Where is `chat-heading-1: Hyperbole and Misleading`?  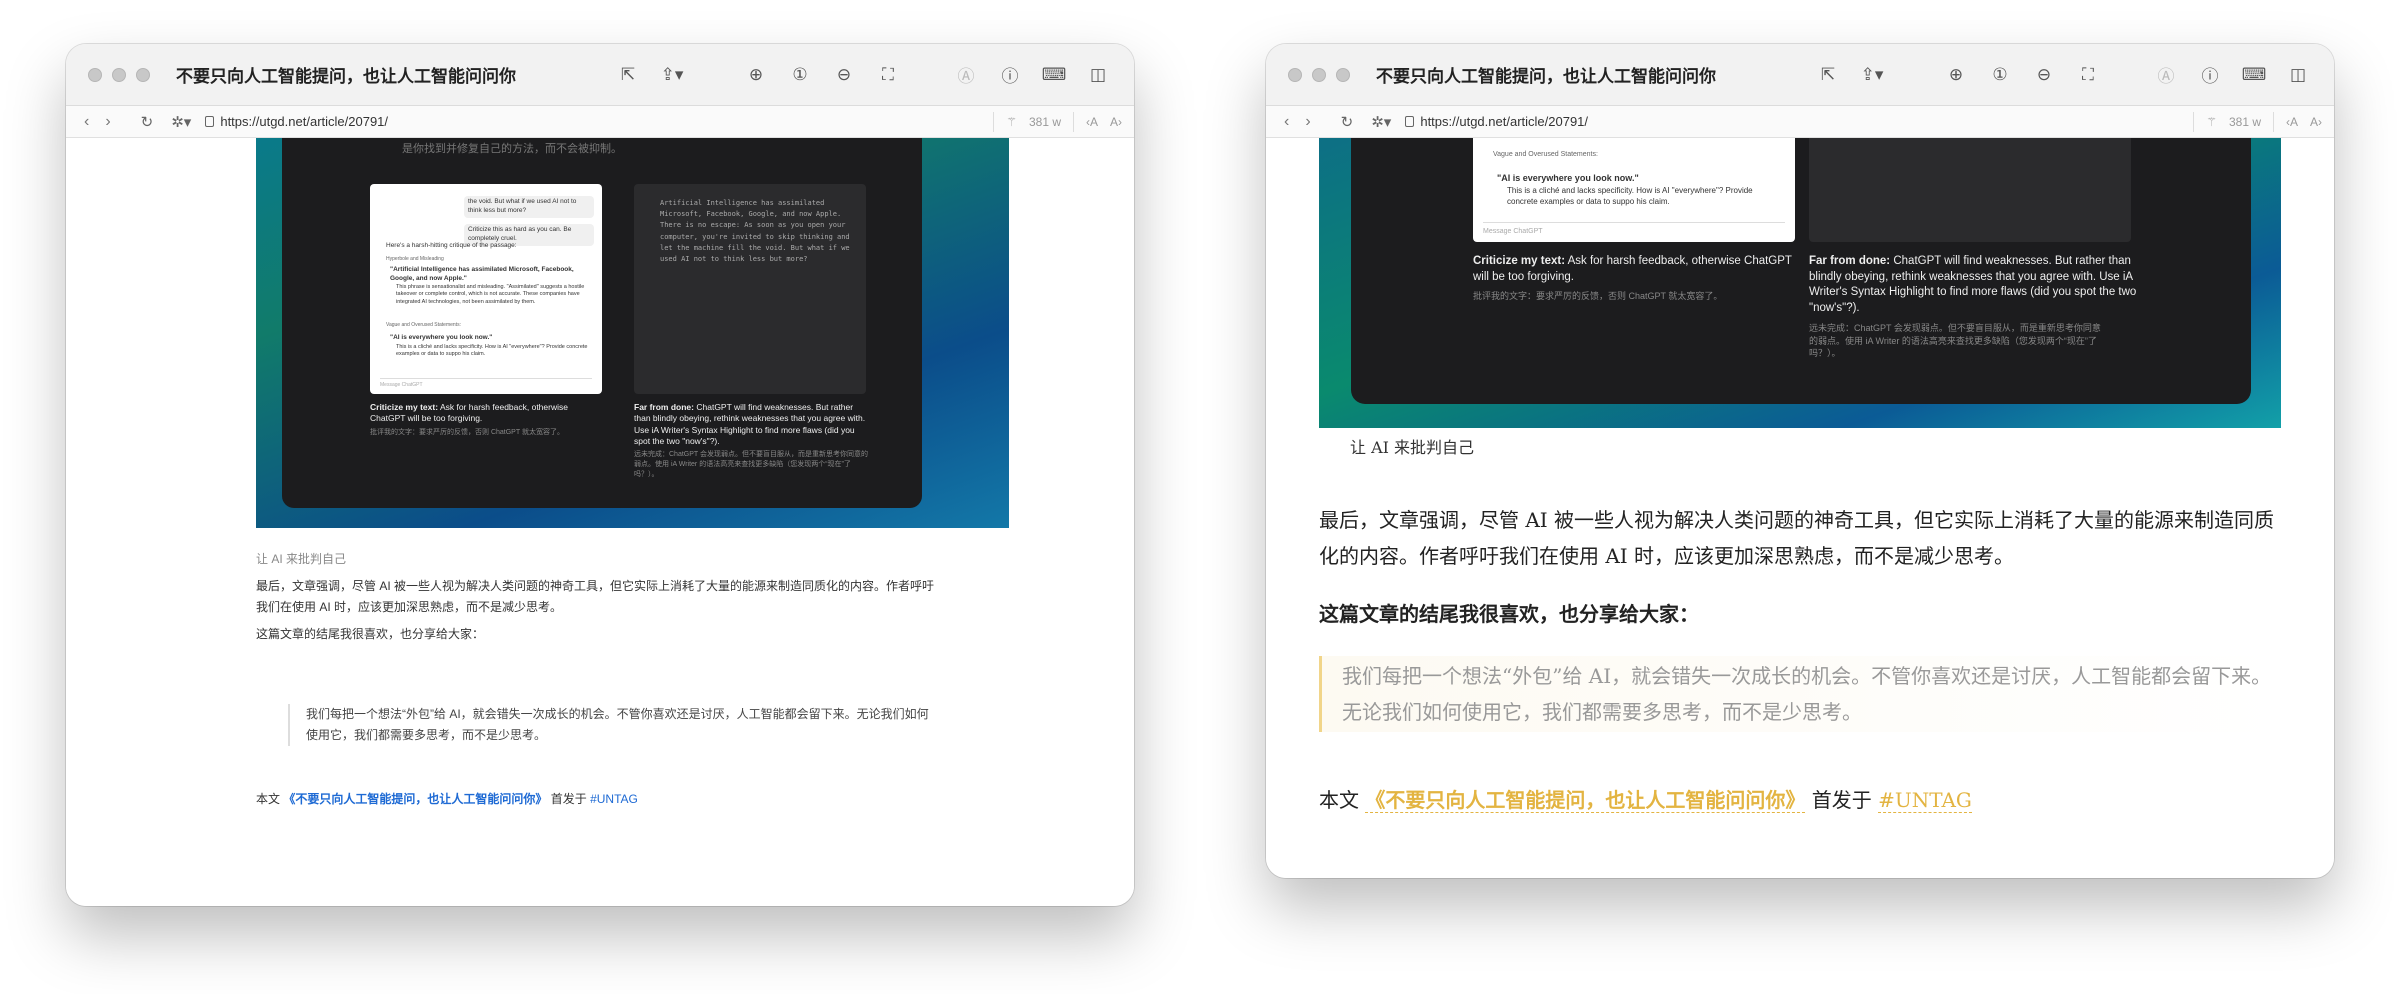
chat-heading-1: Hyperbole and Misleading is located at coordinates (415, 259).